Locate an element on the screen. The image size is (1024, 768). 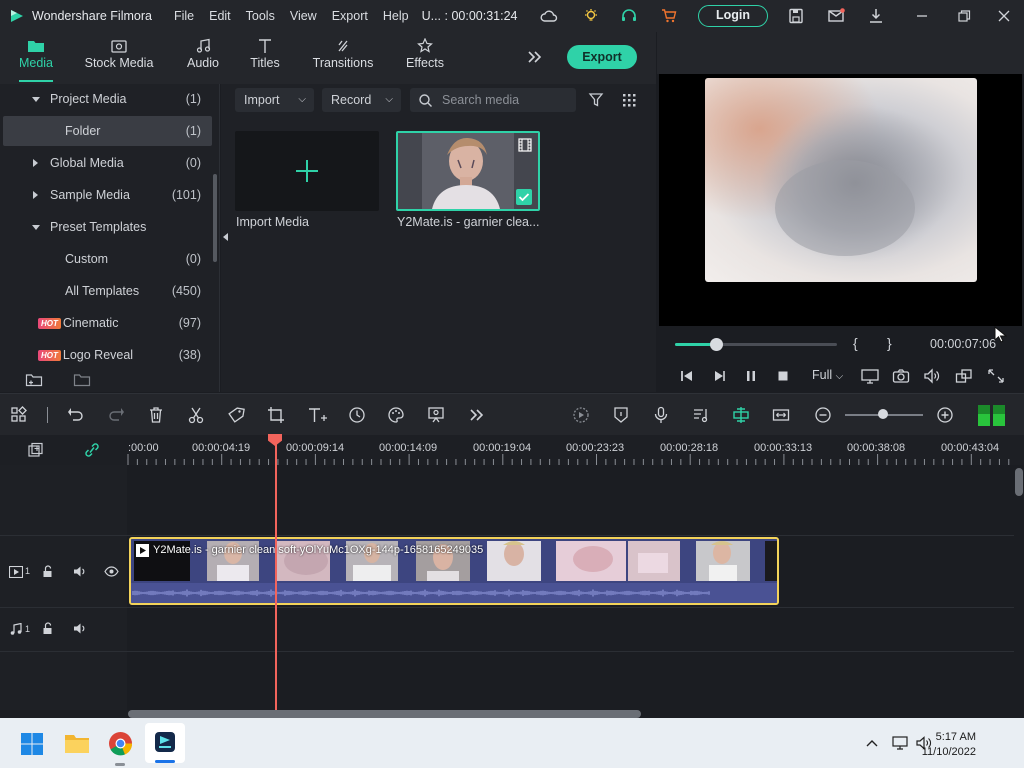
import-media-tile is located at coordinates (307, 171).